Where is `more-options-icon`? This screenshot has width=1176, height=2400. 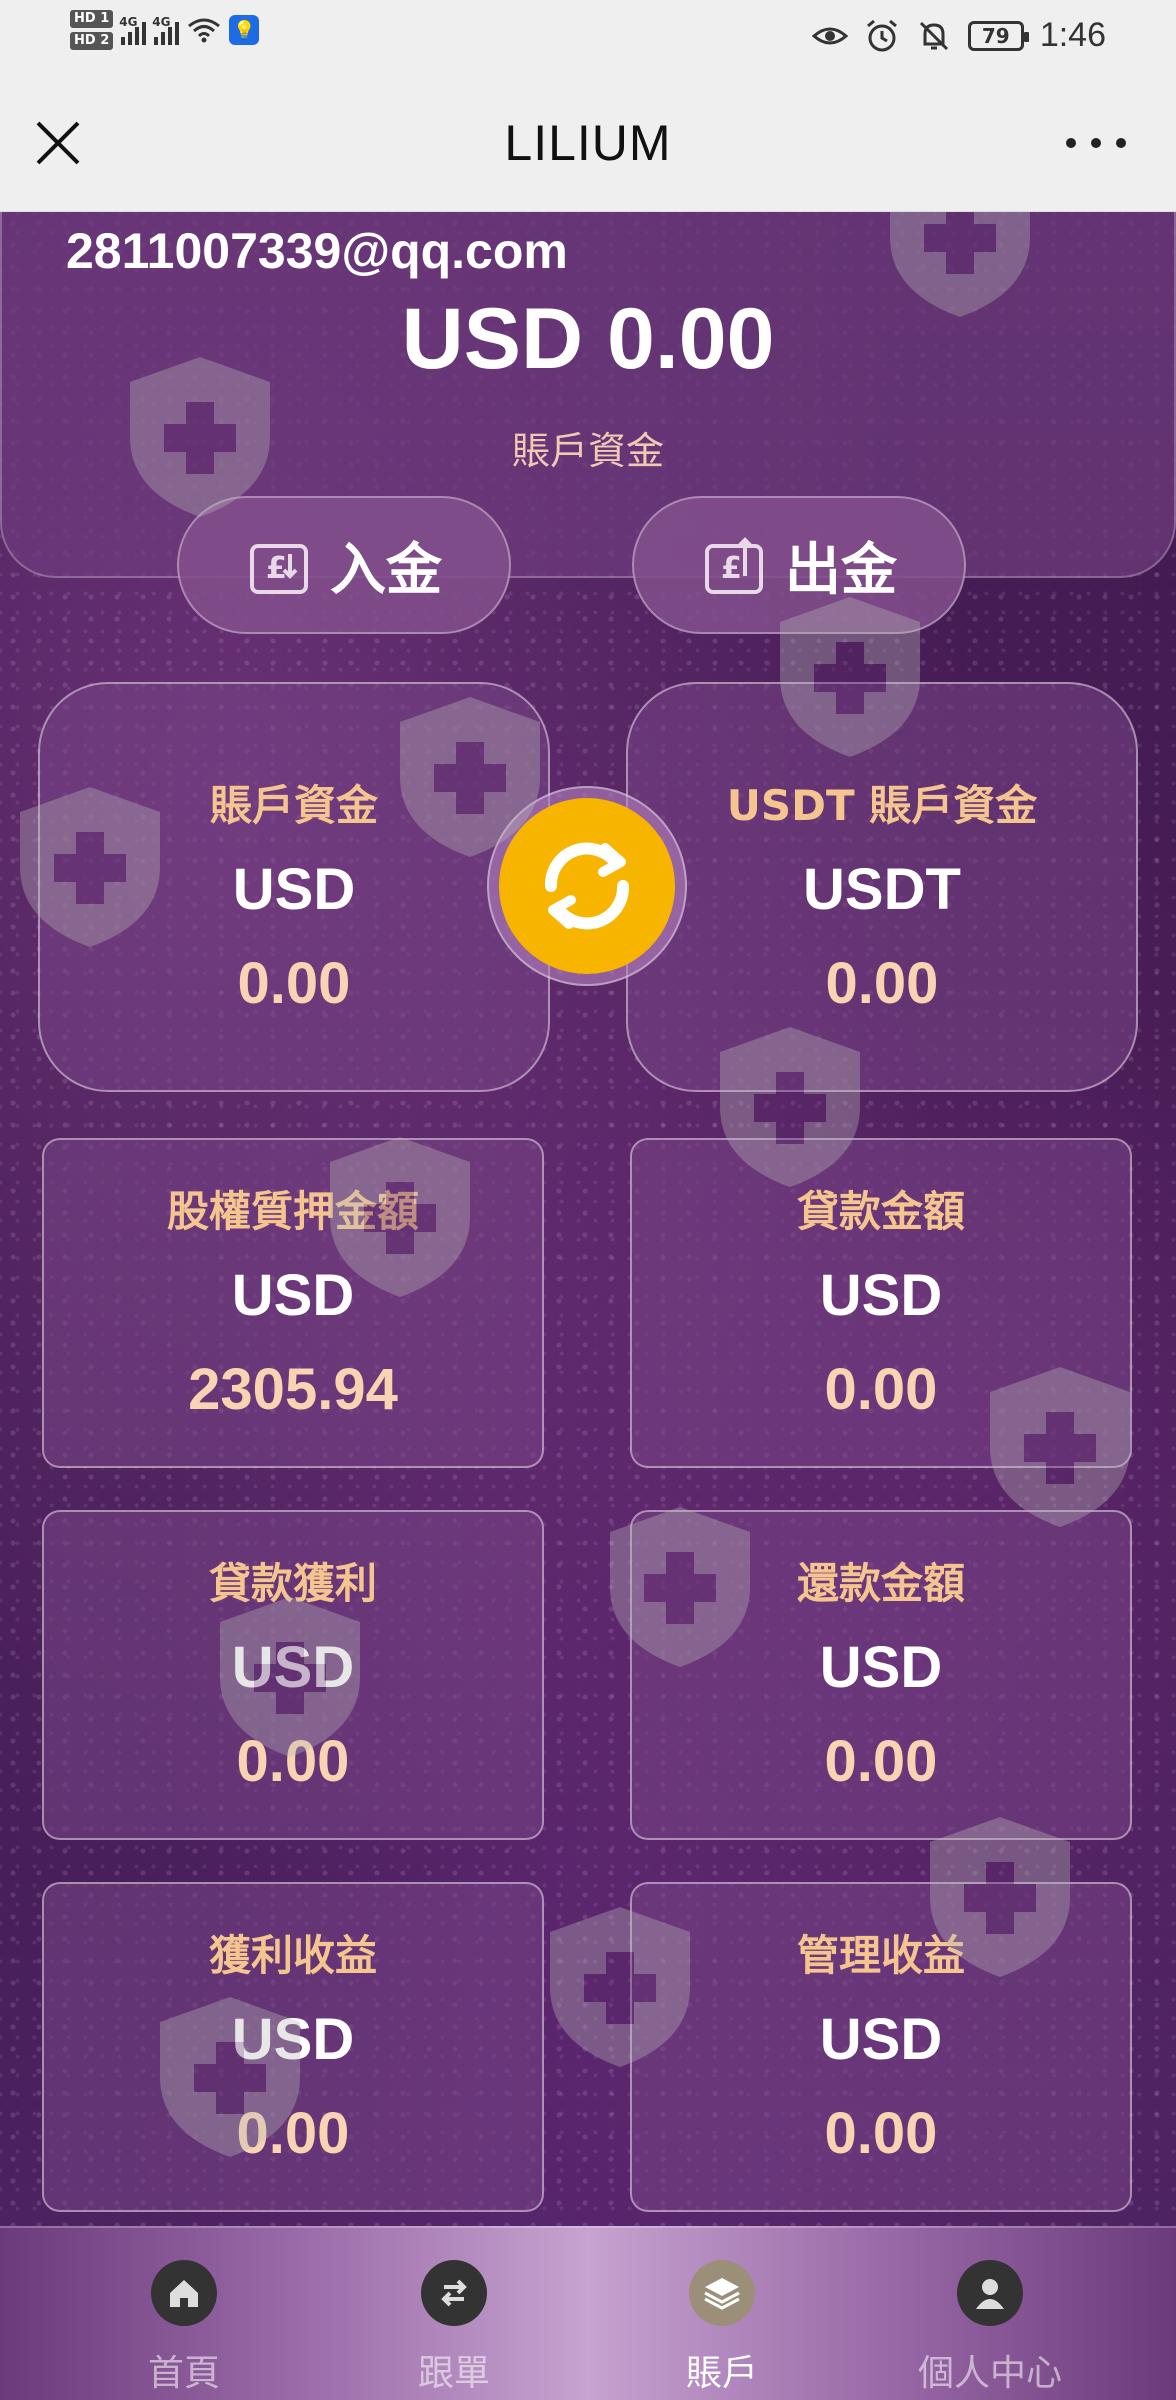
more-options-icon is located at coordinates (1096, 143).